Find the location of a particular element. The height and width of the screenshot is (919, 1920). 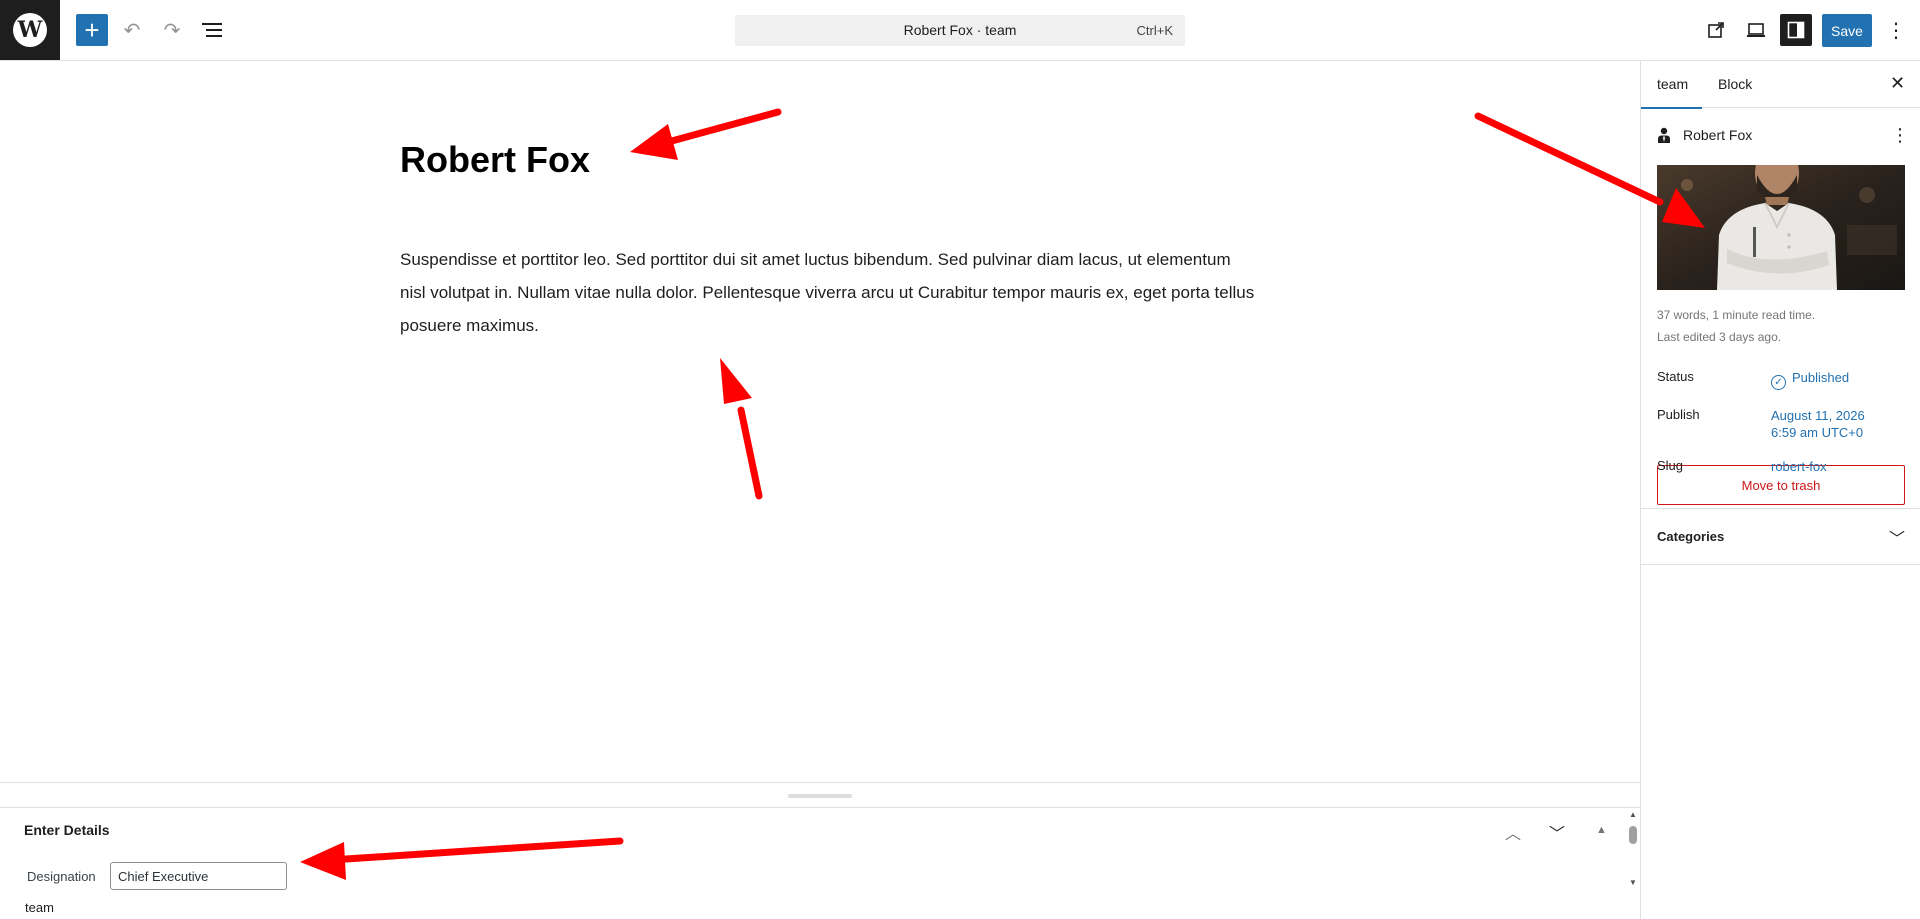

move-down-button: ﹀ is located at coordinates (1557, 832).